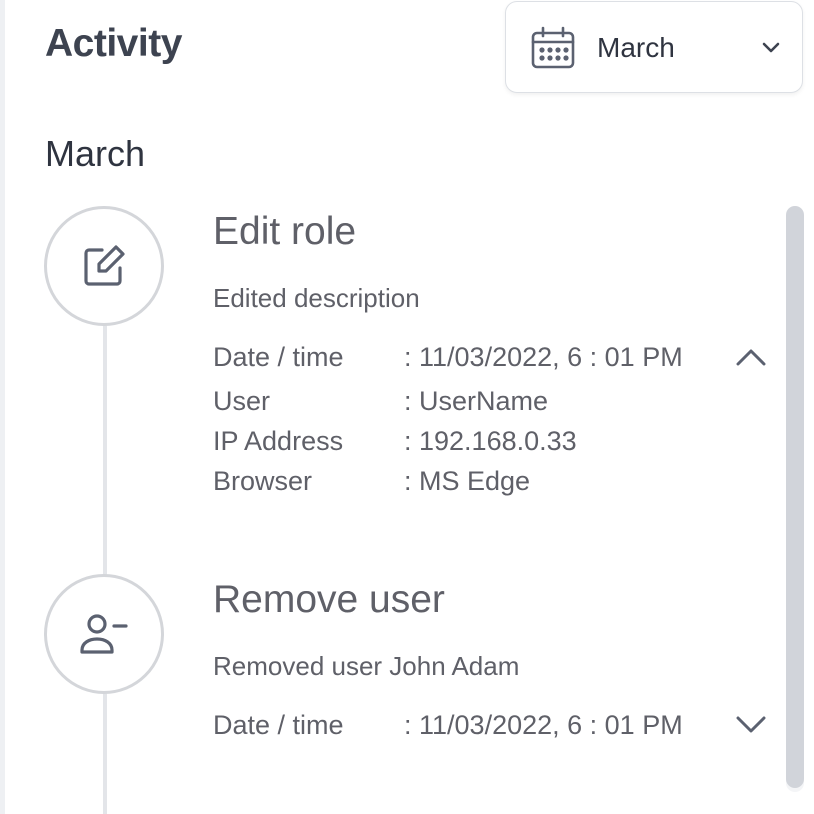 This screenshot has width=814, height=814. Describe the element at coordinates (242, 401) in the screenshot. I see `detail-key: User` at that location.